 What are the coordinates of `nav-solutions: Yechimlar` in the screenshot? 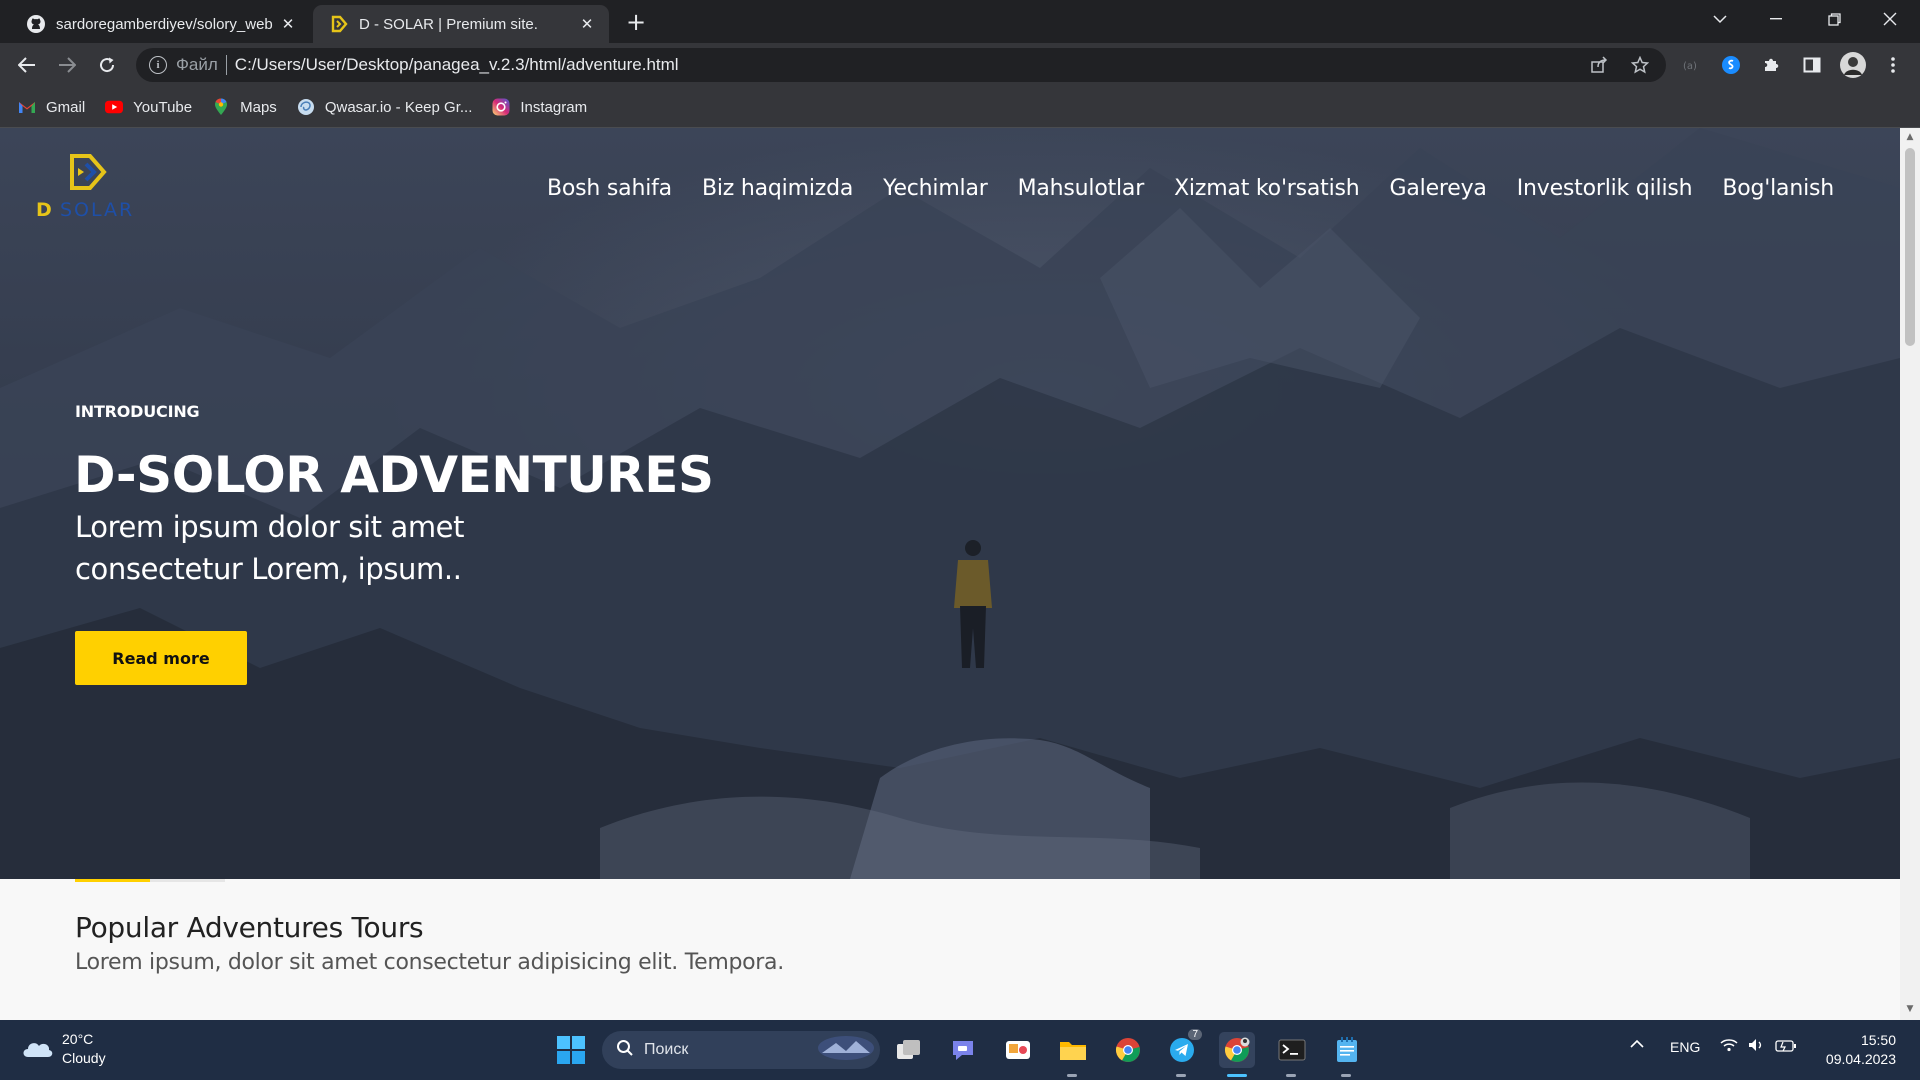 It's located at (935, 188).